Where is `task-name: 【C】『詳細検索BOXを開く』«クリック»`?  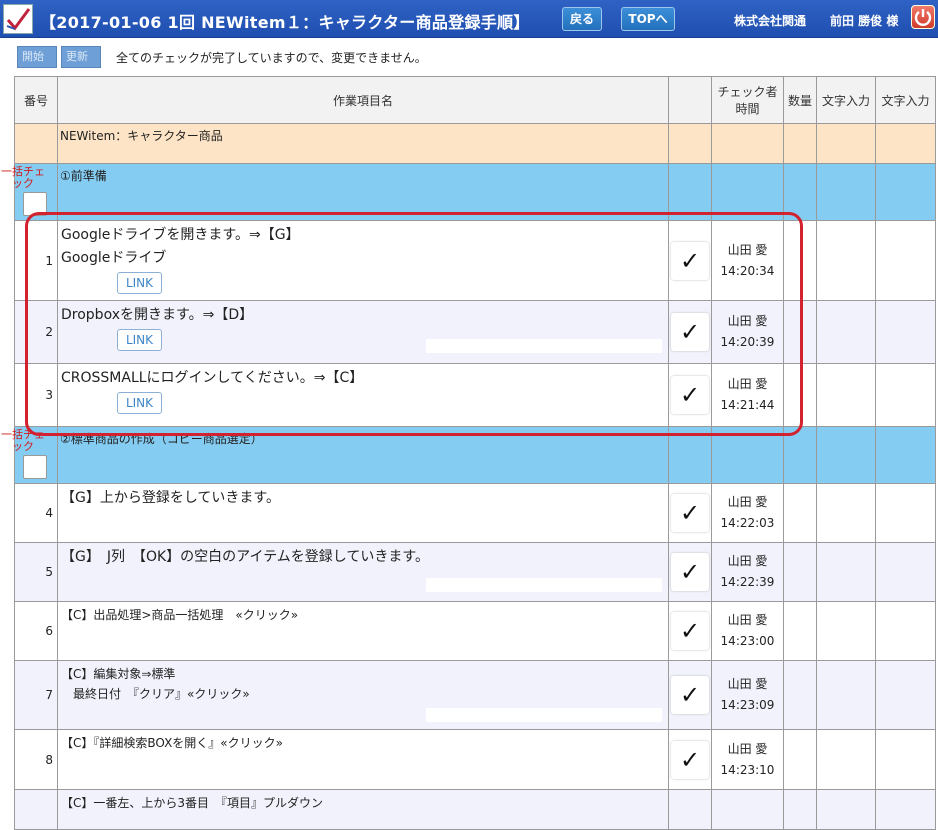 task-name: 【C】『詳細検索BOXを開く』«クリック» is located at coordinates (363, 759).